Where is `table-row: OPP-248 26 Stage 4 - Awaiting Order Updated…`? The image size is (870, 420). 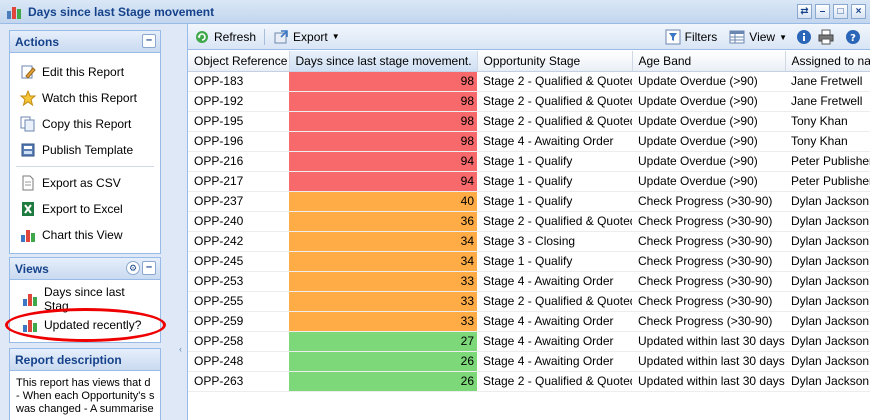
table-row: OPP-248 26 Stage 4 - Awaiting Order Updated… is located at coordinates (529, 361).